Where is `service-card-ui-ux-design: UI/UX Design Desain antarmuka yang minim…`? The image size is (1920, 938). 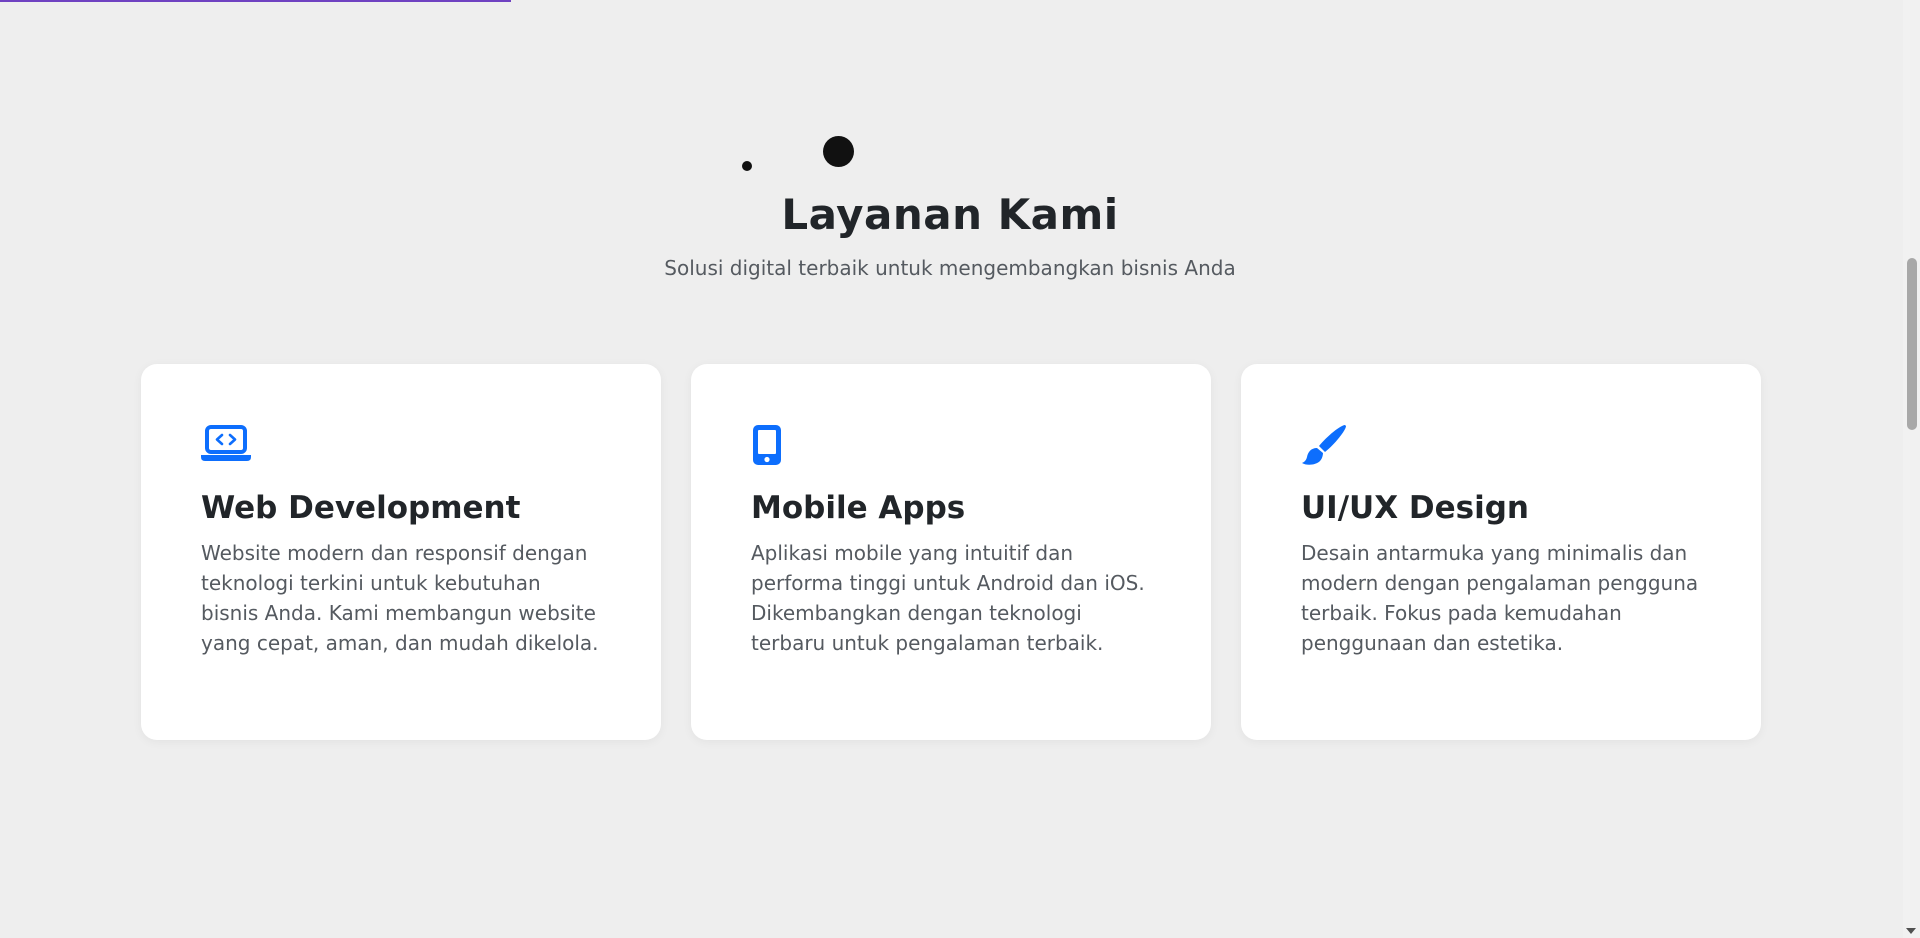 service-card-ui-ux-design: UI/UX Design Desain antarmuka yang minim… is located at coordinates (1501, 552).